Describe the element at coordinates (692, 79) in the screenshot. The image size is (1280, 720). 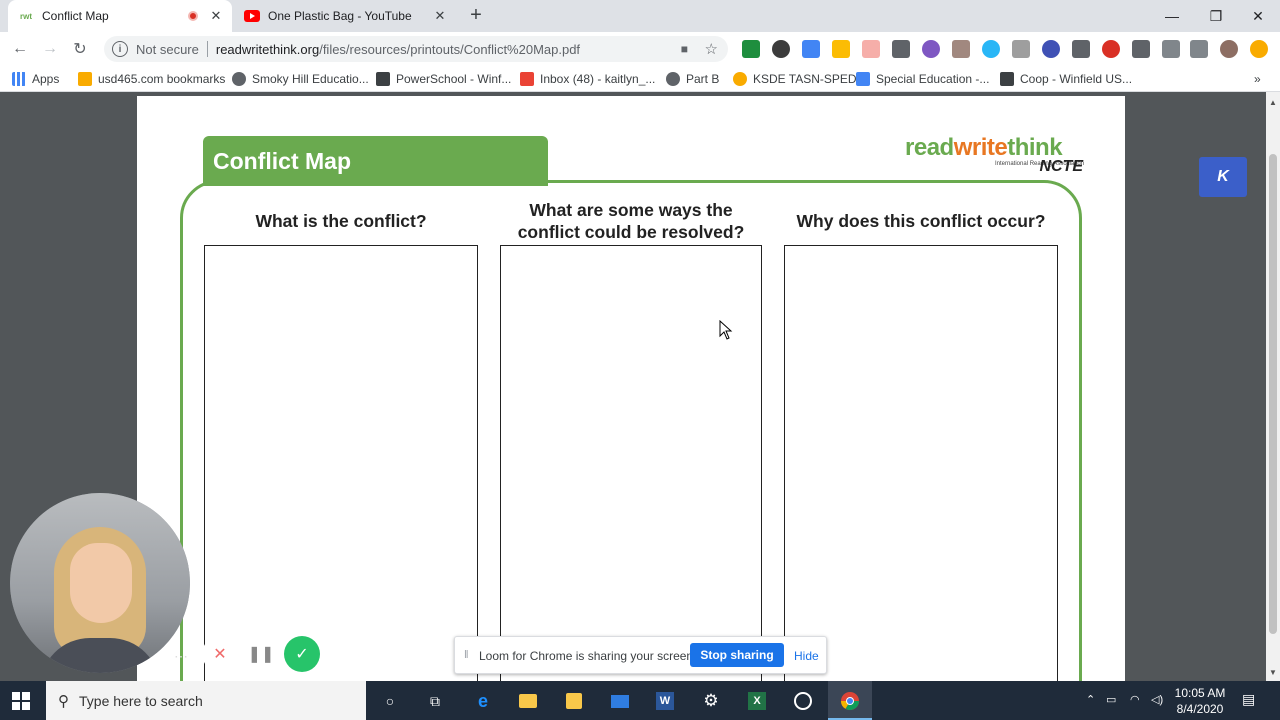
I see `bookmark-part-b: Part B` at that location.